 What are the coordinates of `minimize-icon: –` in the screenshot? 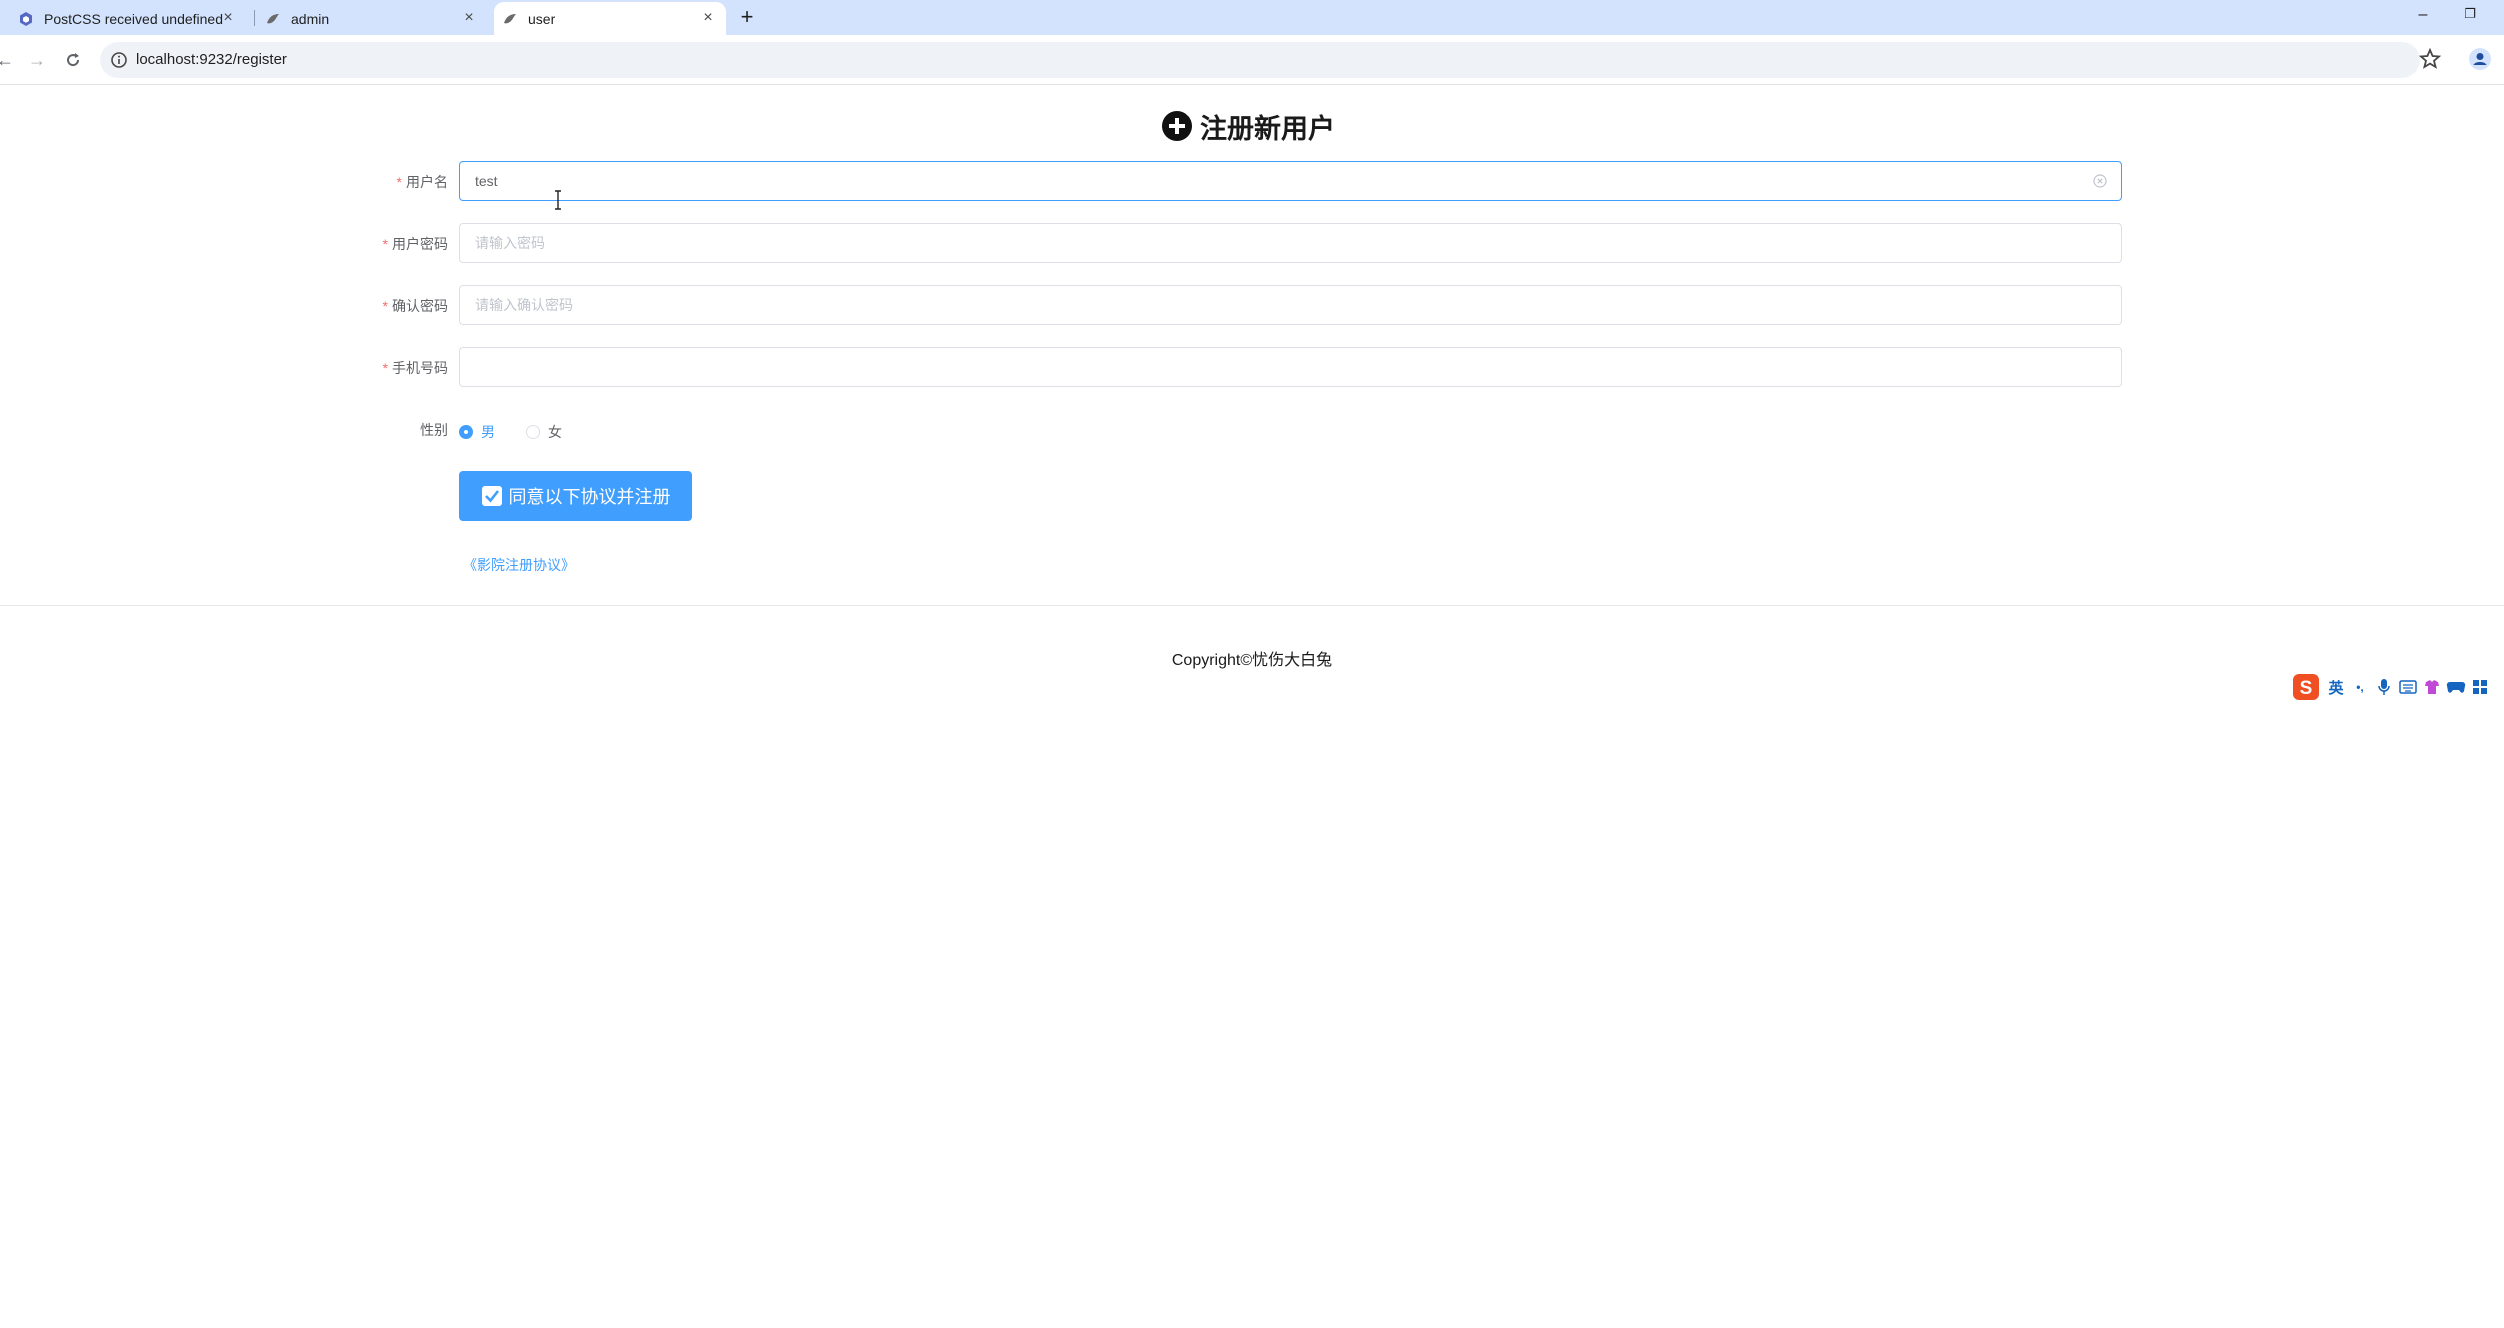 It's located at (2423, 15).